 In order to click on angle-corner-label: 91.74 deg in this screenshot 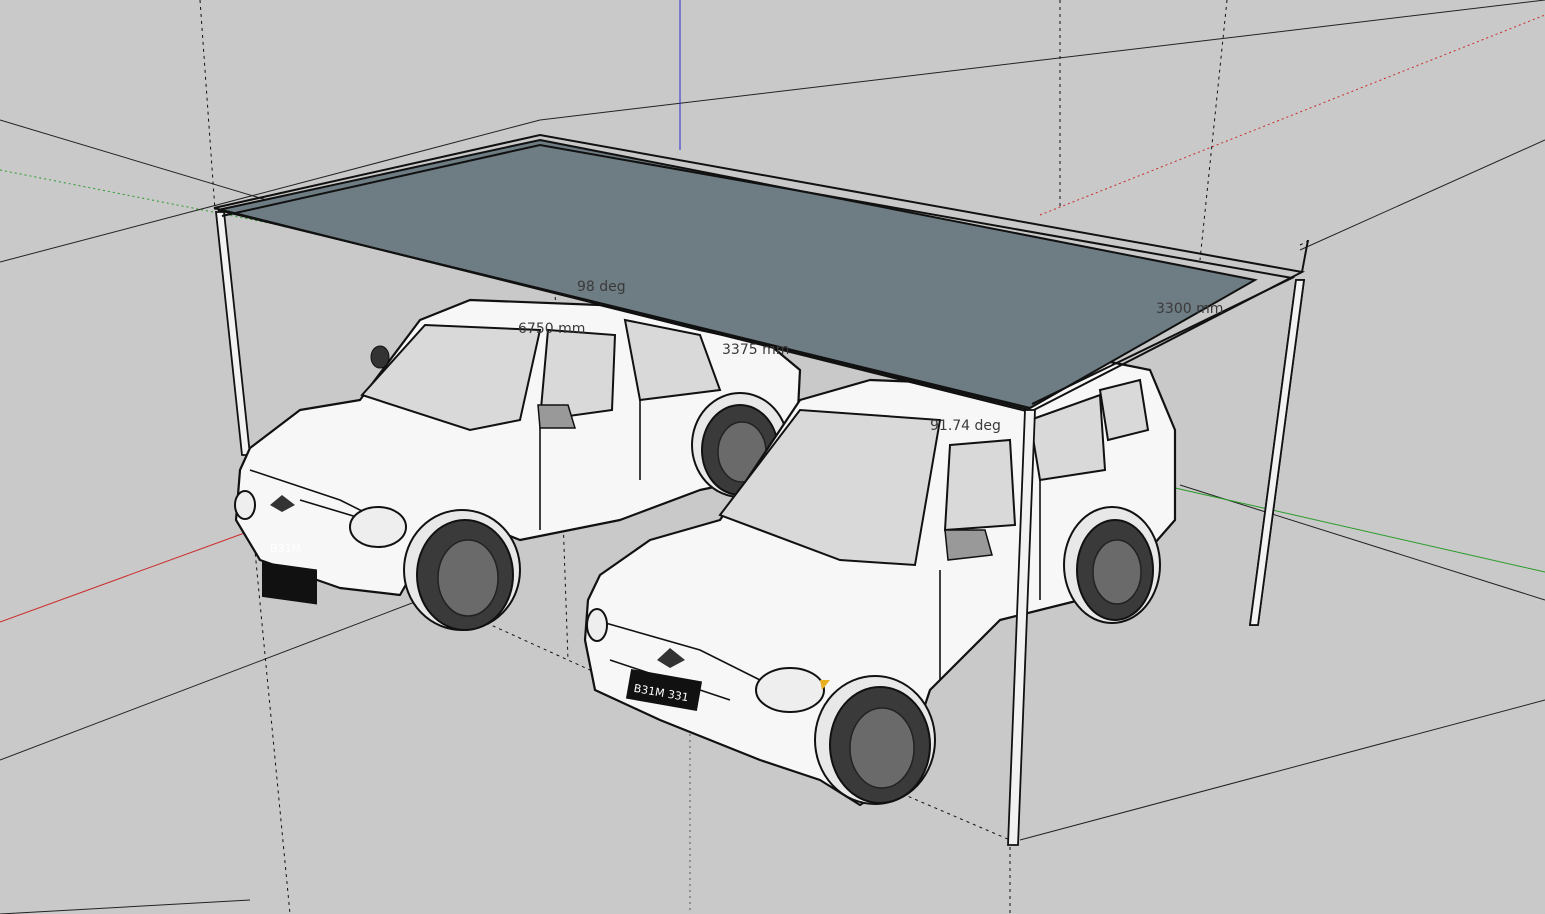, I will do `click(965, 426)`.